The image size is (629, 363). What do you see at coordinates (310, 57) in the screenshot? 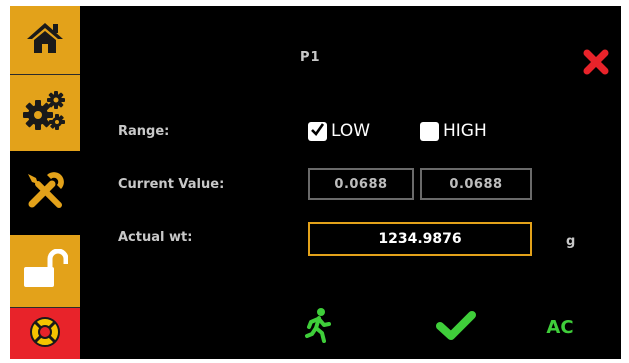
I see `page-title: P1` at bounding box center [310, 57].